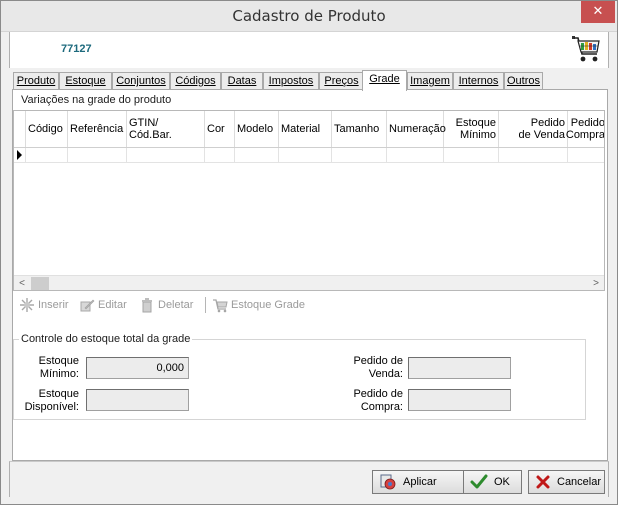  Describe the element at coordinates (137, 368) in the screenshot. I see `min-stock-field: 0,000` at that location.